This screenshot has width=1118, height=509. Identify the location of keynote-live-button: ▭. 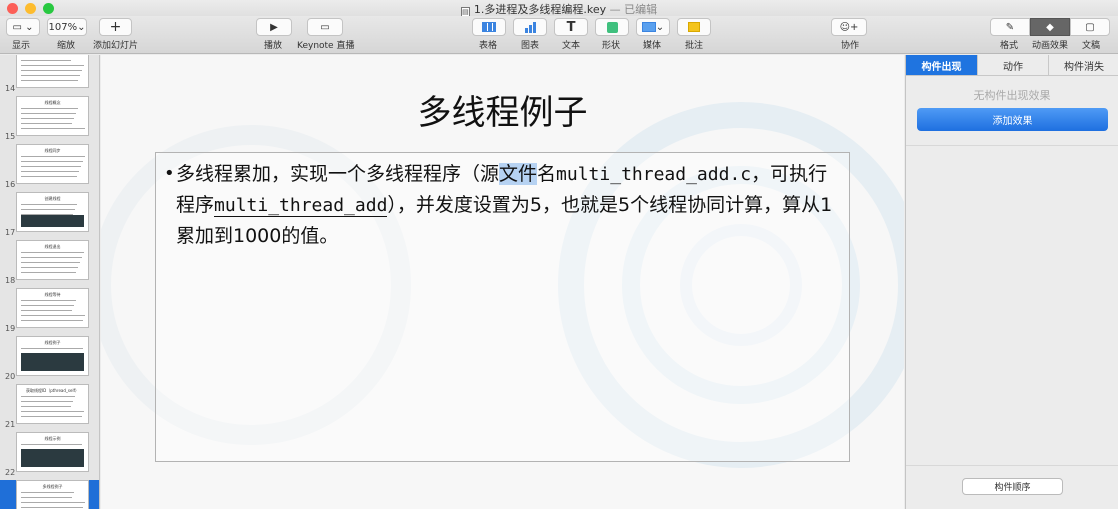
(325, 27).